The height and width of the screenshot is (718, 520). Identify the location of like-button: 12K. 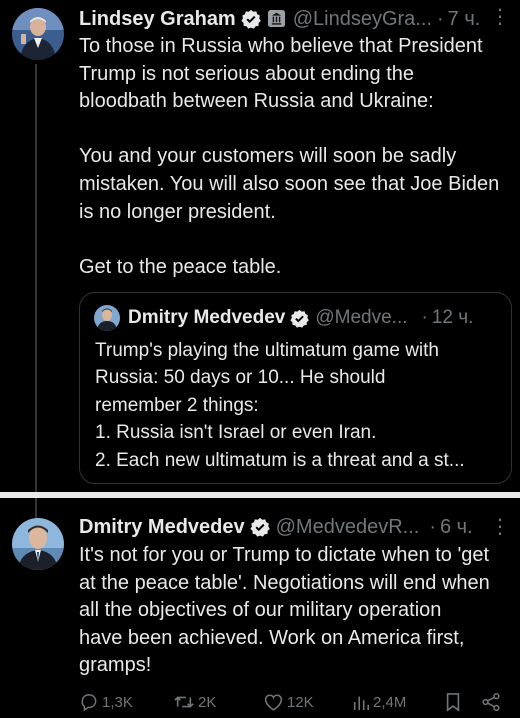
(288, 702).